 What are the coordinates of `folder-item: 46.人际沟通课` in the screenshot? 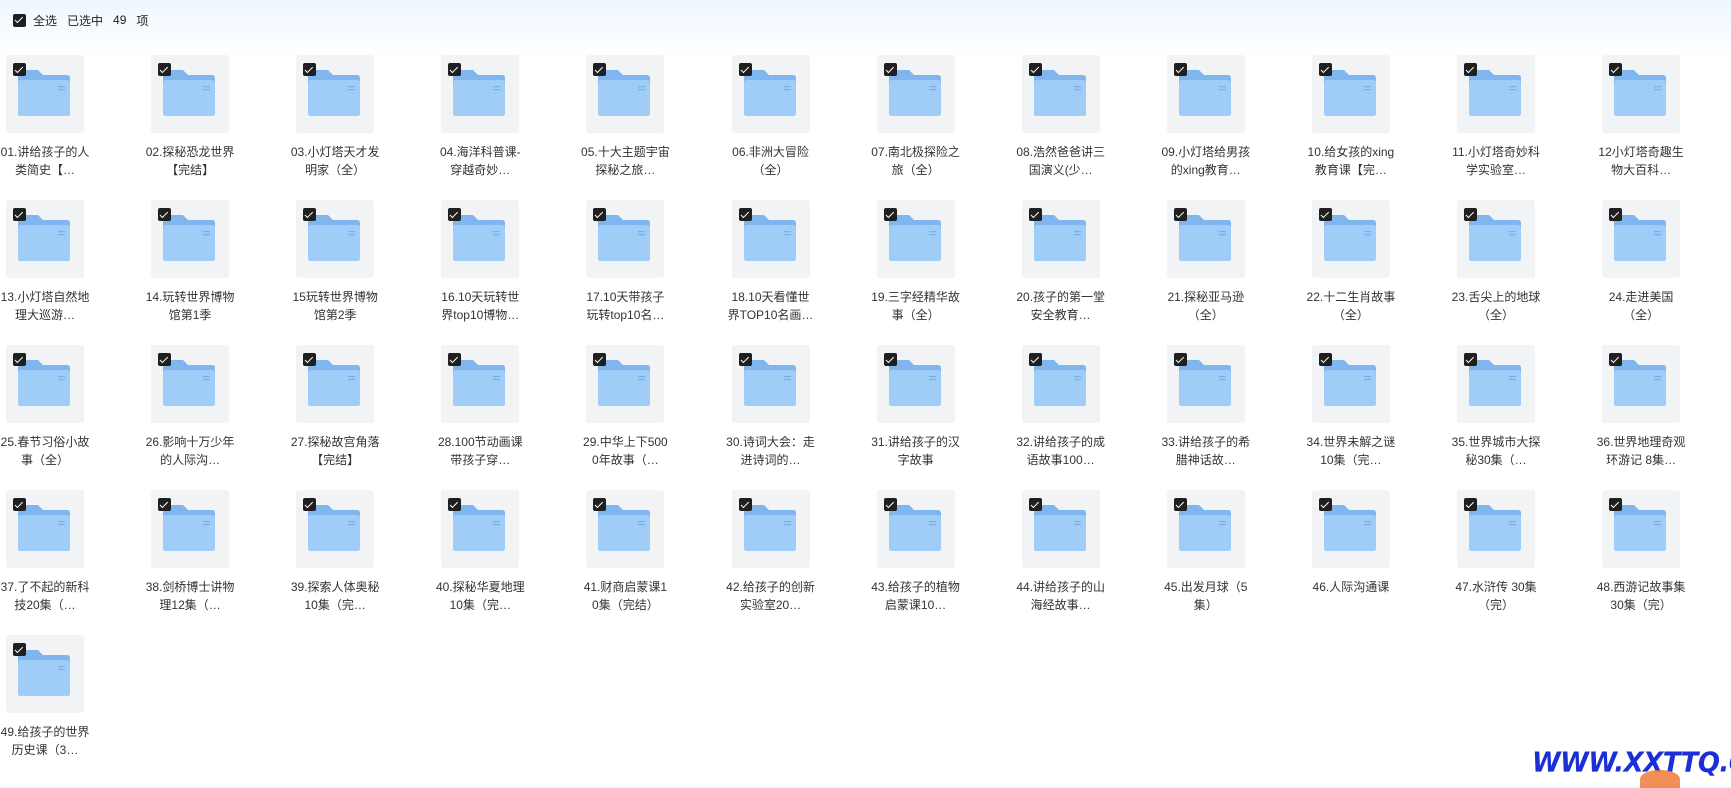 It's located at (1358, 555).